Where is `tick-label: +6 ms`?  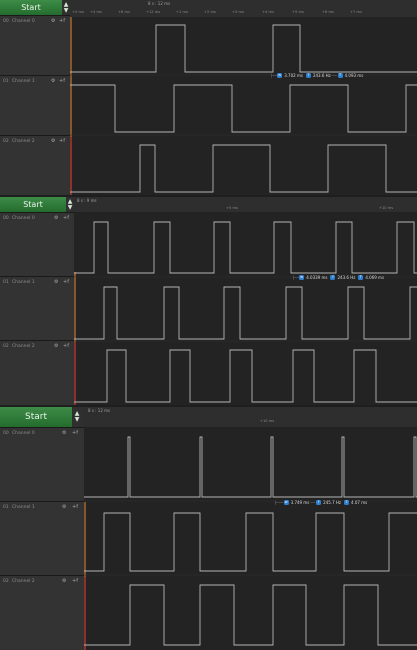
tick-label: +6 ms is located at coordinates (328, 12).